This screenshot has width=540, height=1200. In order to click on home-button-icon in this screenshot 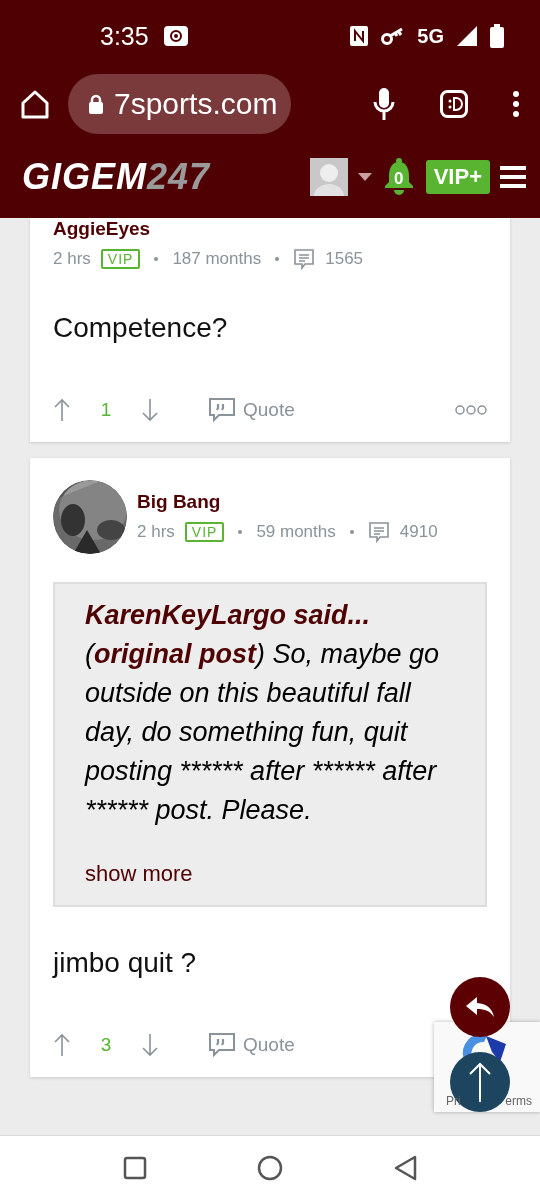, I will do `click(270, 1168)`.